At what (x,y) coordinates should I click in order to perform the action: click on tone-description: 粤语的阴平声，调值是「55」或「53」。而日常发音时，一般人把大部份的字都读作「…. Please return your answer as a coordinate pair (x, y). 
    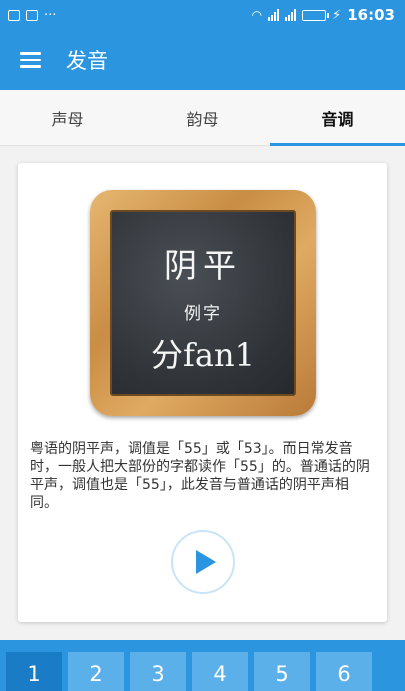
    Looking at the image, I should click on (200, 476).